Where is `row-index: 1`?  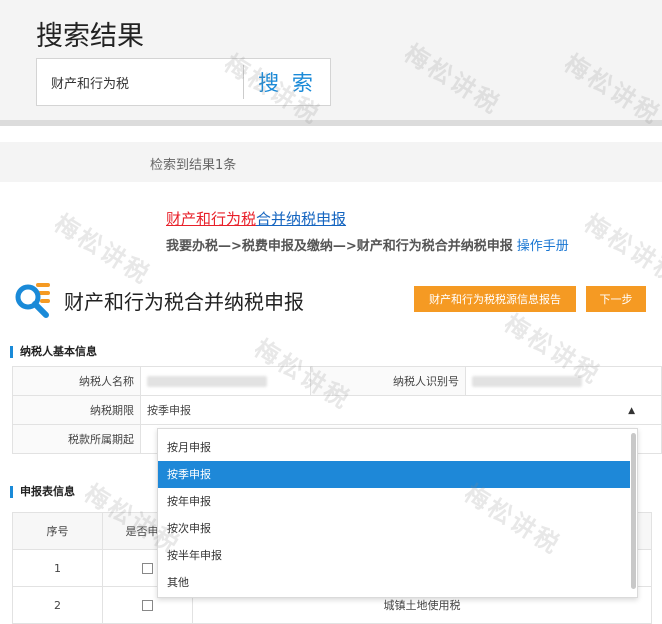
row-index: 1 is located at coordinates (57, 568).